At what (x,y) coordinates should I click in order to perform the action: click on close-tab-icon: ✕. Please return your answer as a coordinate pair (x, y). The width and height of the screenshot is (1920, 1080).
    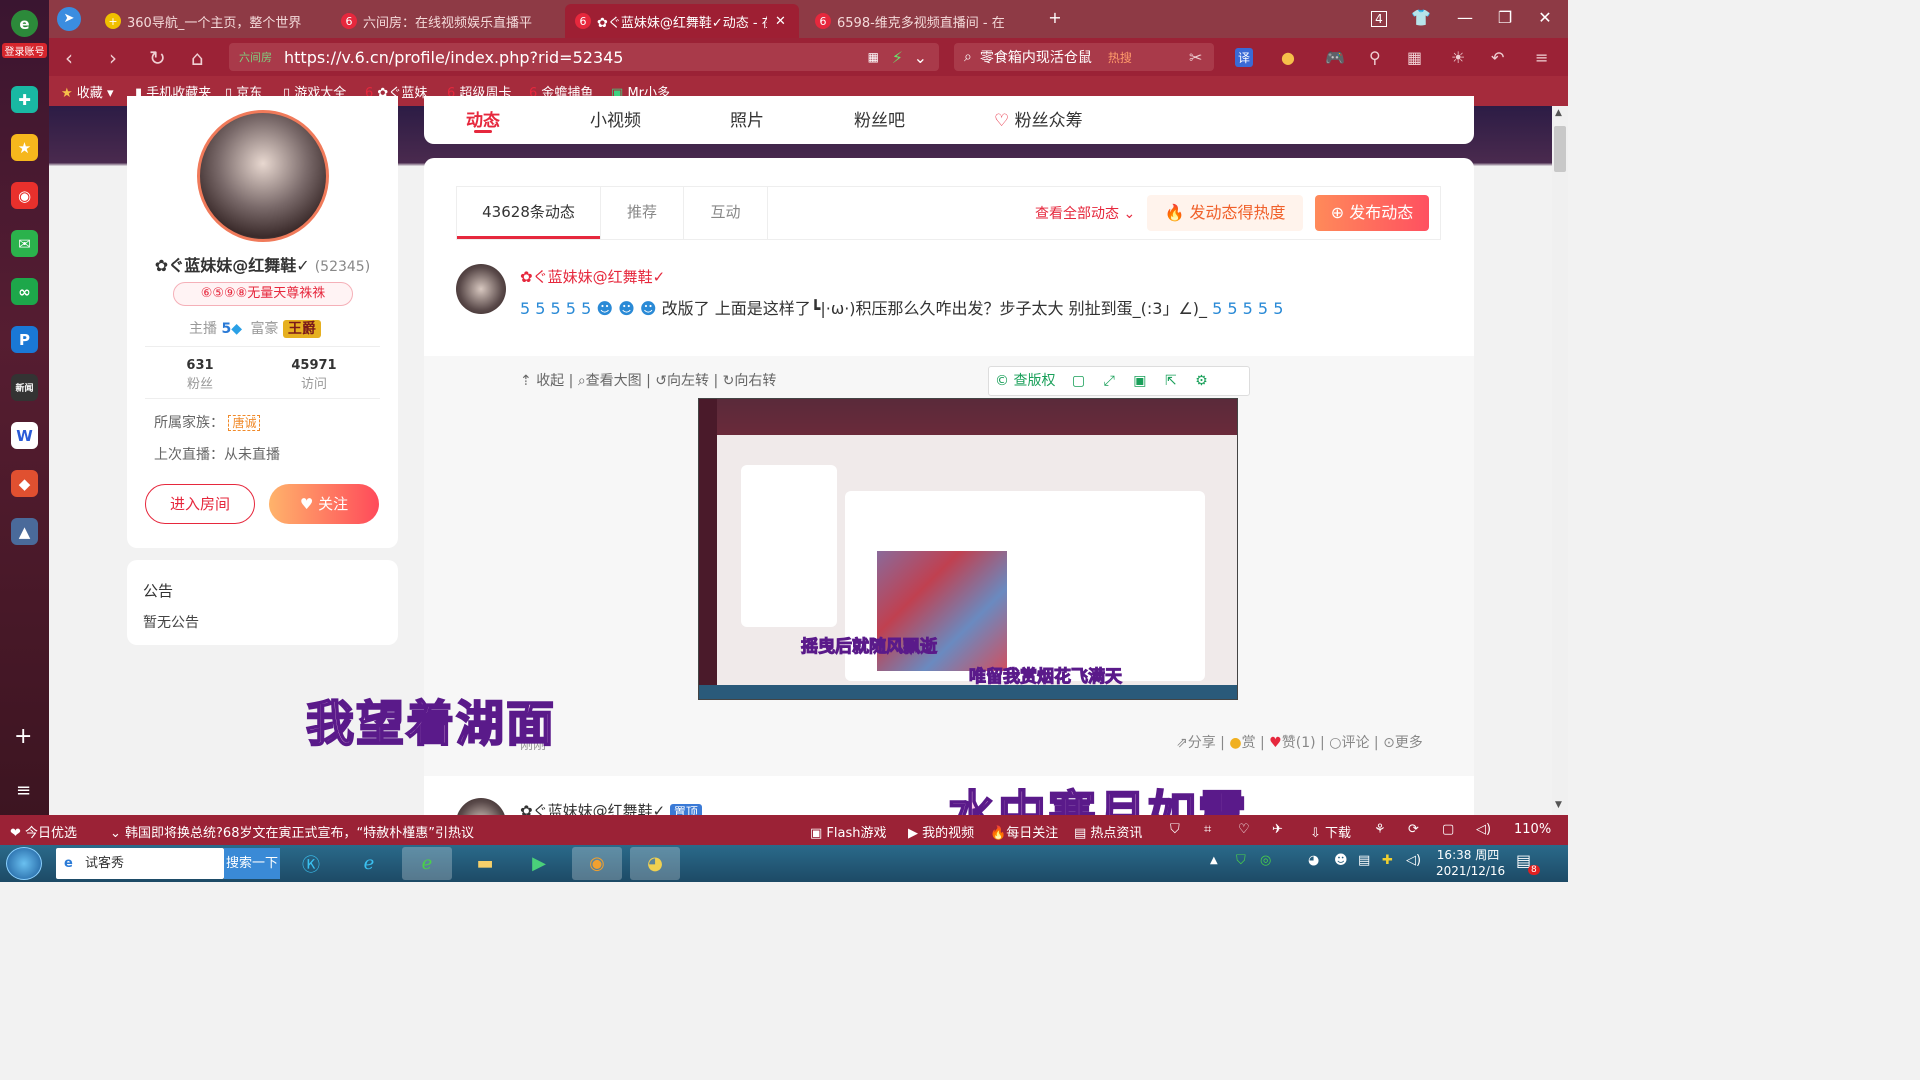
    Looking at the image, I should click on (780, 21).